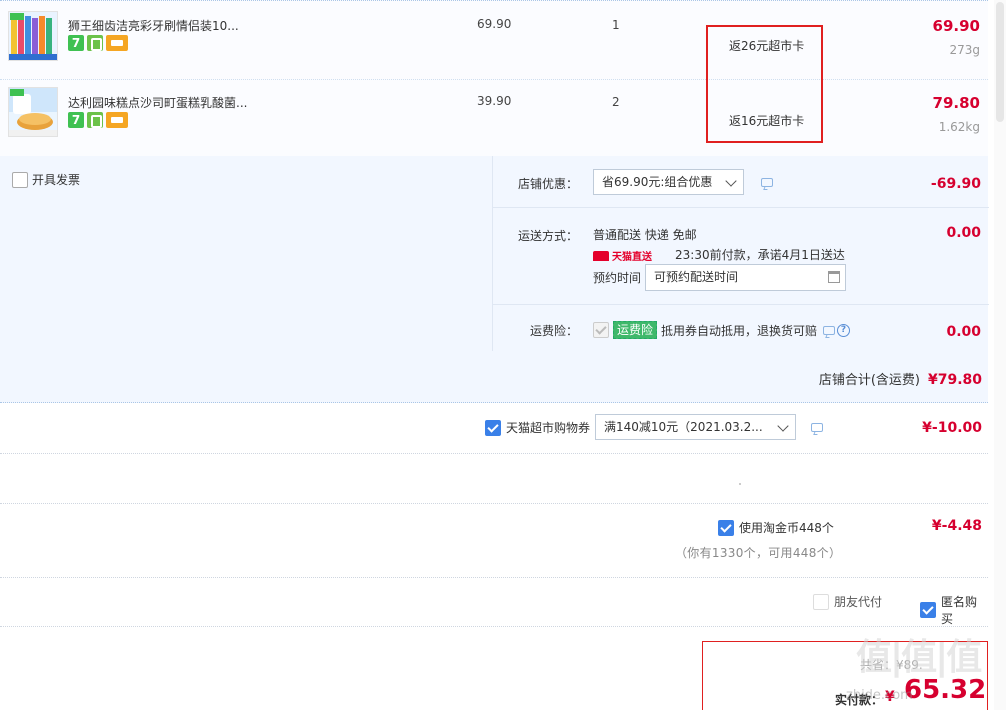  What do you see at coordinates (494, 479) in the screenshot?
I see `spacer-row` at bounding box center [494, 479].